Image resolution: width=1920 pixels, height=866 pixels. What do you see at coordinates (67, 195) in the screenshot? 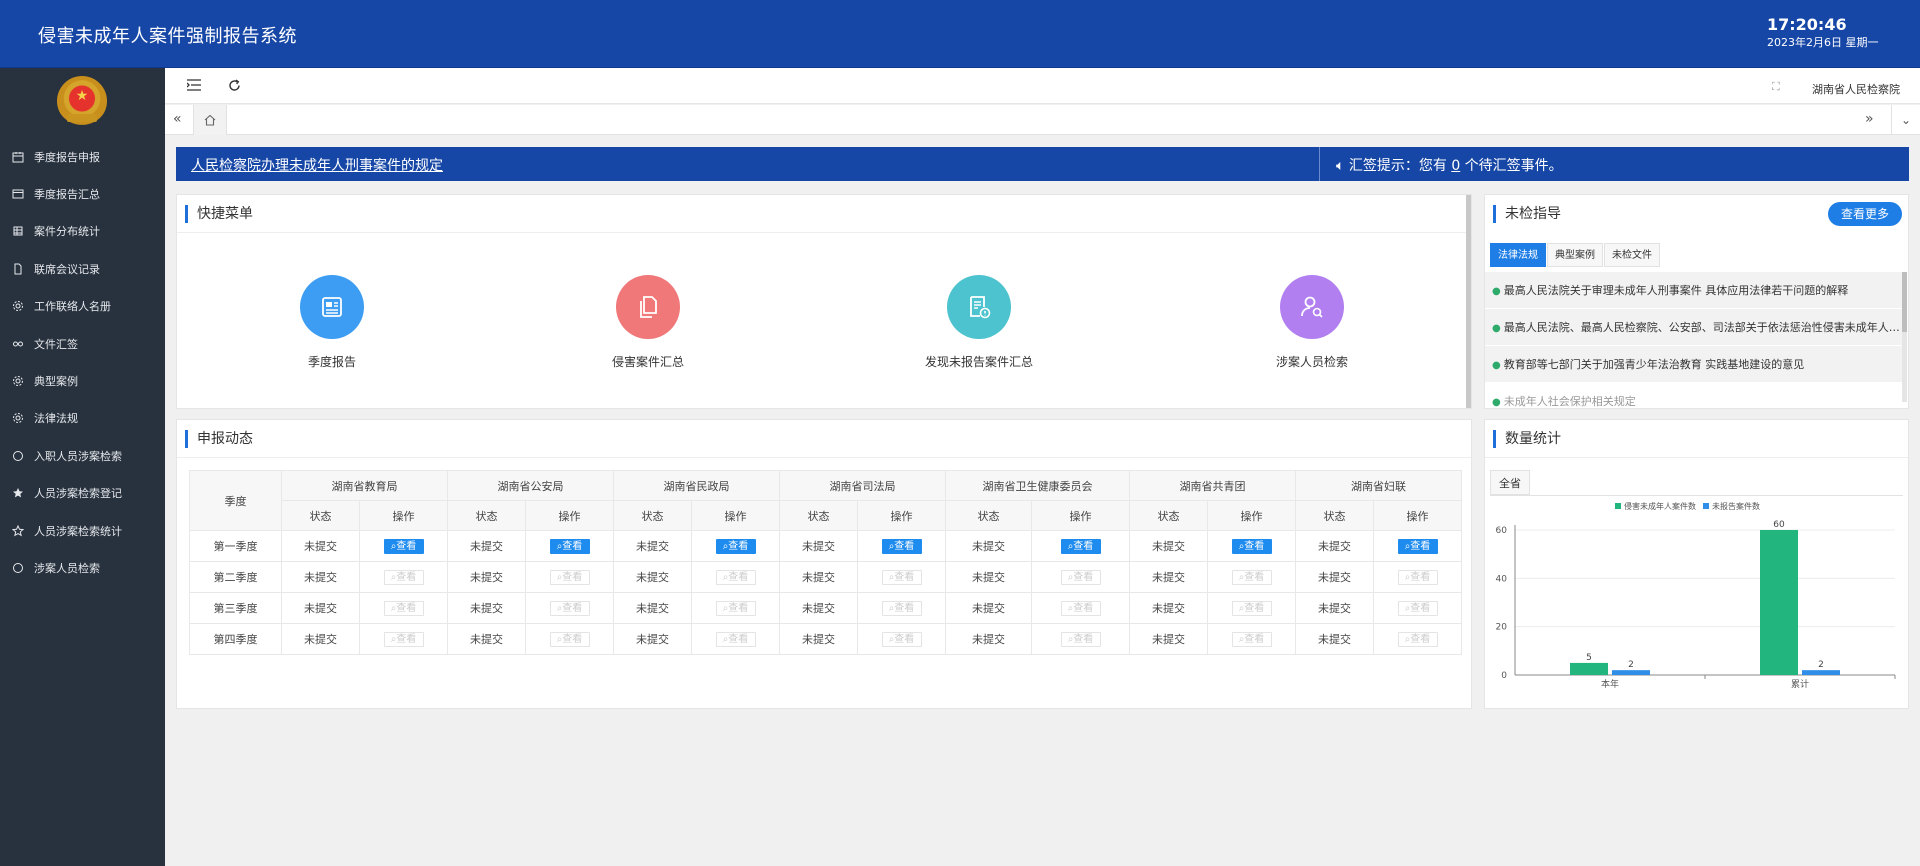
I see `sidebar-item-label: 季度报告汇总` at bounding box center [67, 195].